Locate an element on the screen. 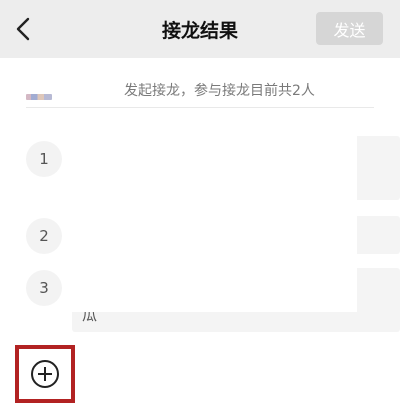  plus-vertical-bar is located at coordinates (45, 374).